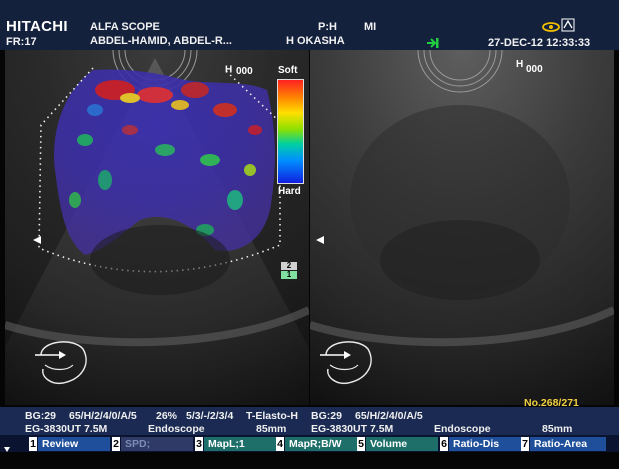 The height and width of the screenshot is (469, 619). I want to click on softkey-label: Volume, so click(402, 444).